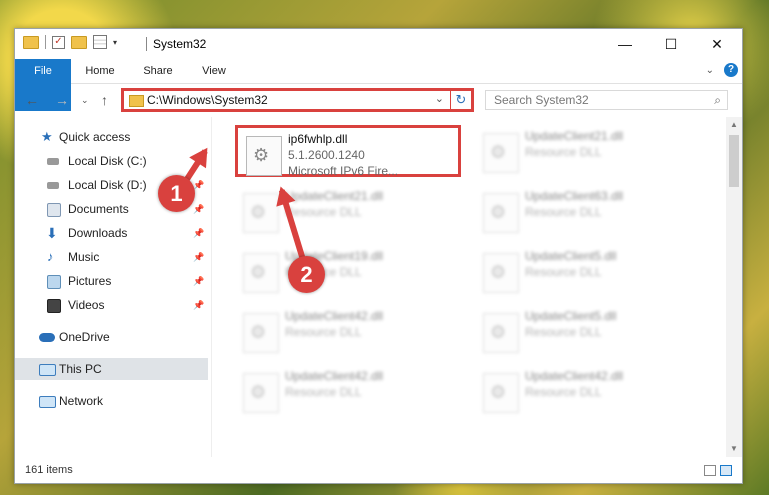 The image size is (769, 495). Describe the element at coordinates (722, 70) in the screenshot. I see `ribbon-controls: ⌄ ?` at that location.